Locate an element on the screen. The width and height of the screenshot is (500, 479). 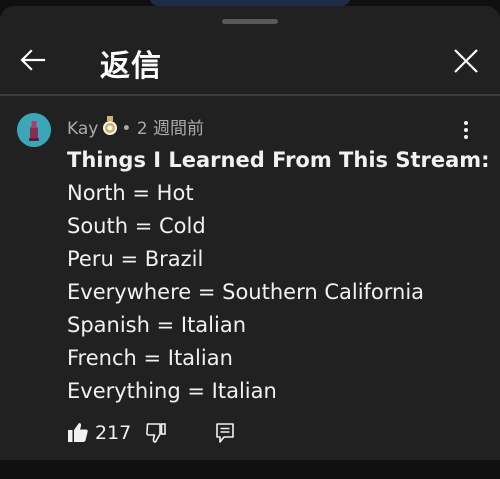
reply-button is located at coordinates (225, 433).